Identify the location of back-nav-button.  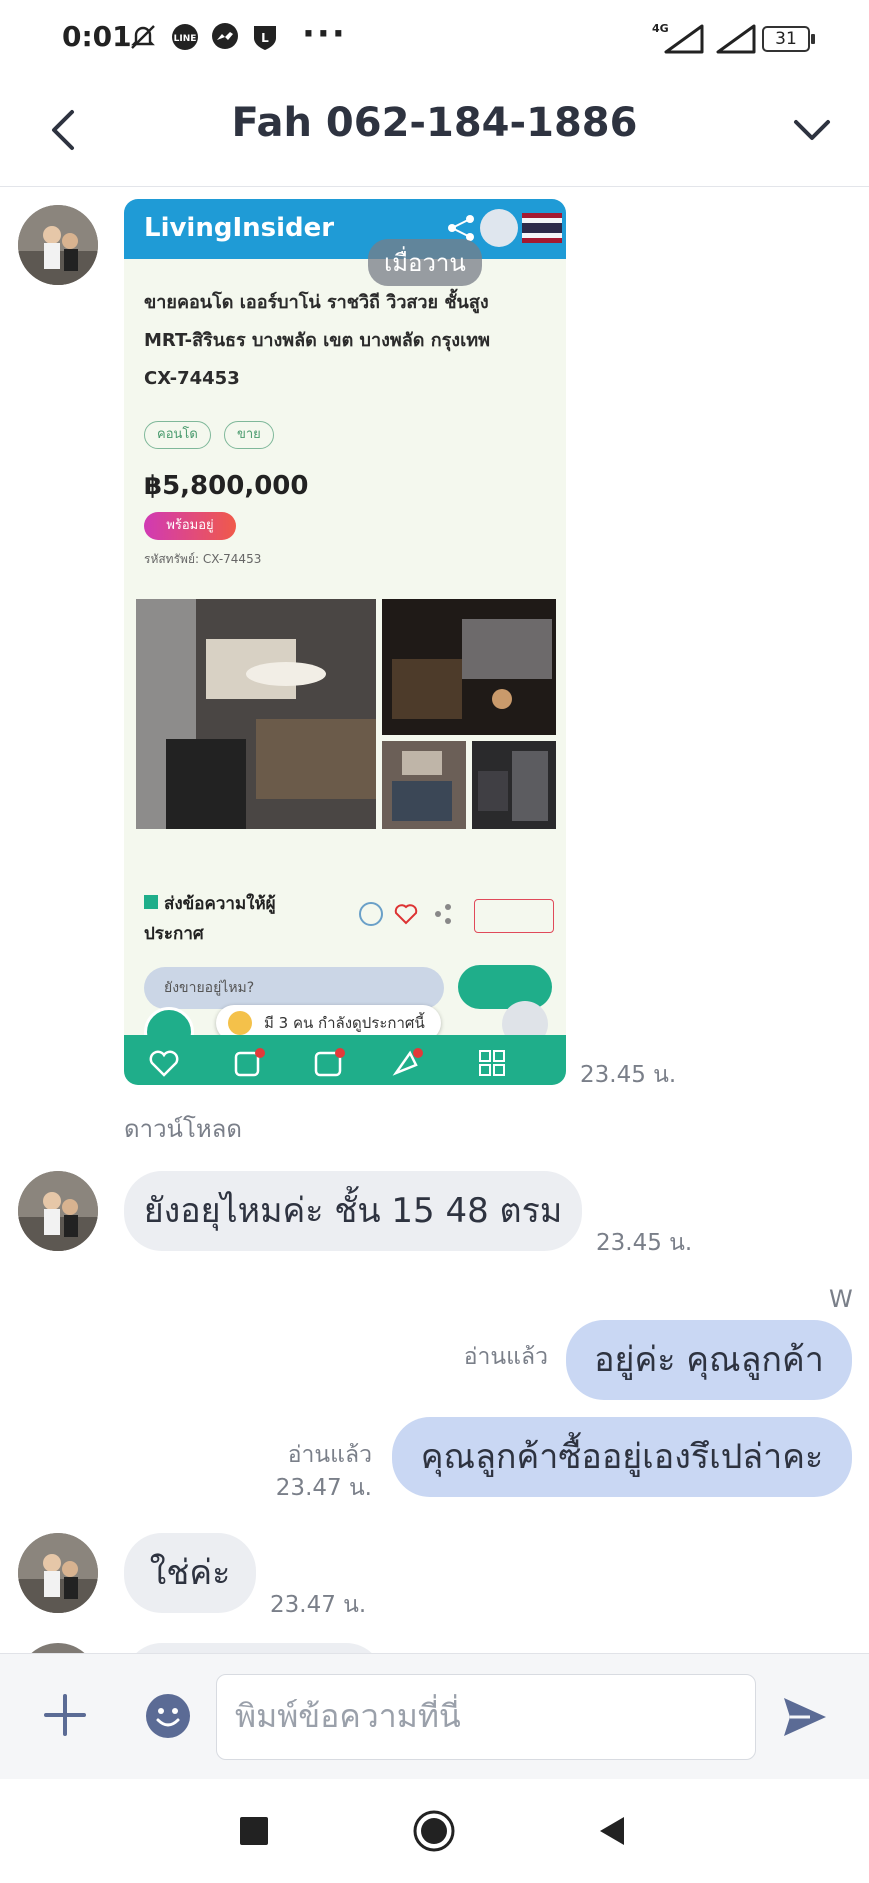
(612, 1831).